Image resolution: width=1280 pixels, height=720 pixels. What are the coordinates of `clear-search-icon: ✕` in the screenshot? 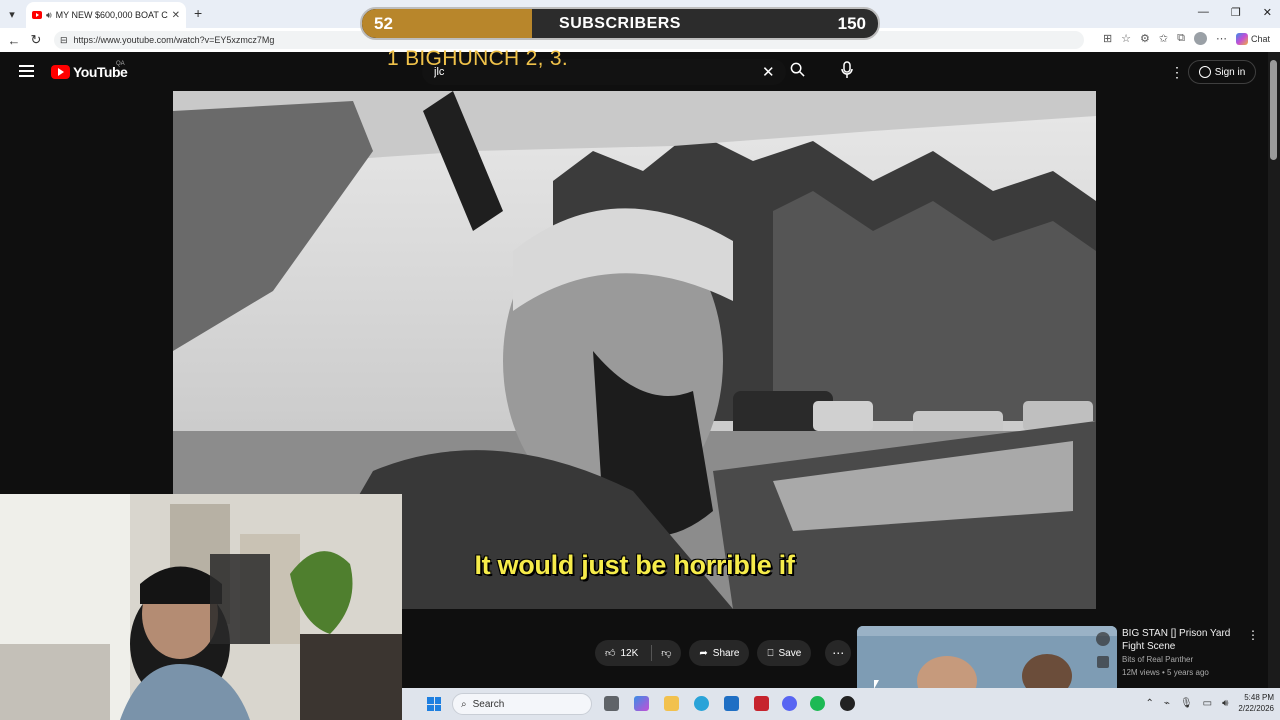 It's located at (768, 72).